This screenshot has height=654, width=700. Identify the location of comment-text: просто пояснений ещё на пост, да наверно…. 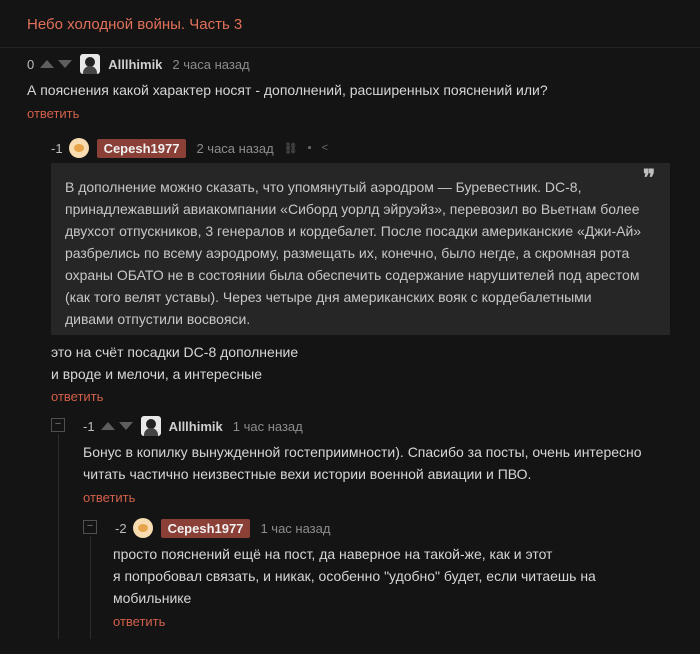
(354, 576).